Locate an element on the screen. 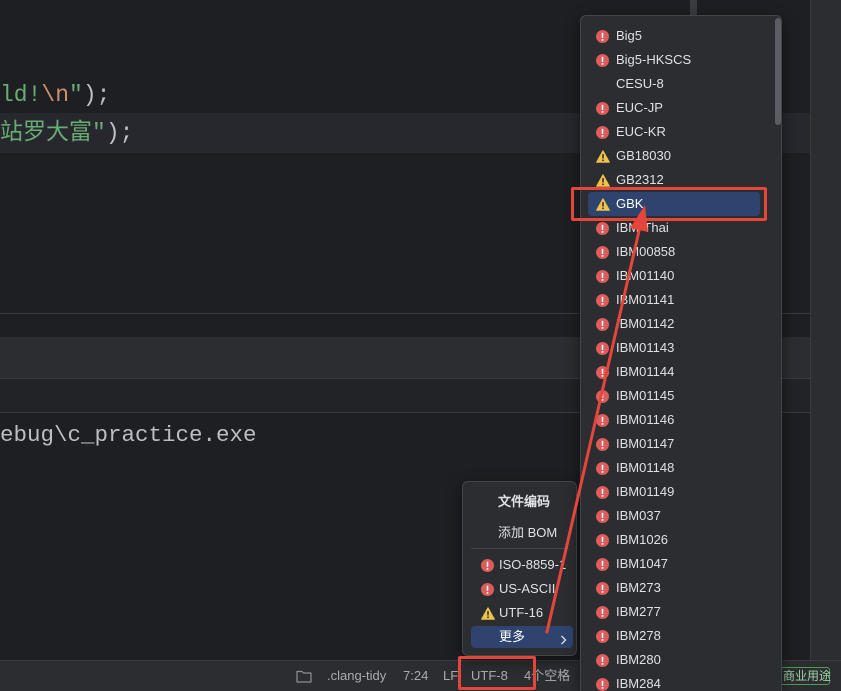  menu-title: 文件编码 is located at coordinates (524, 501).